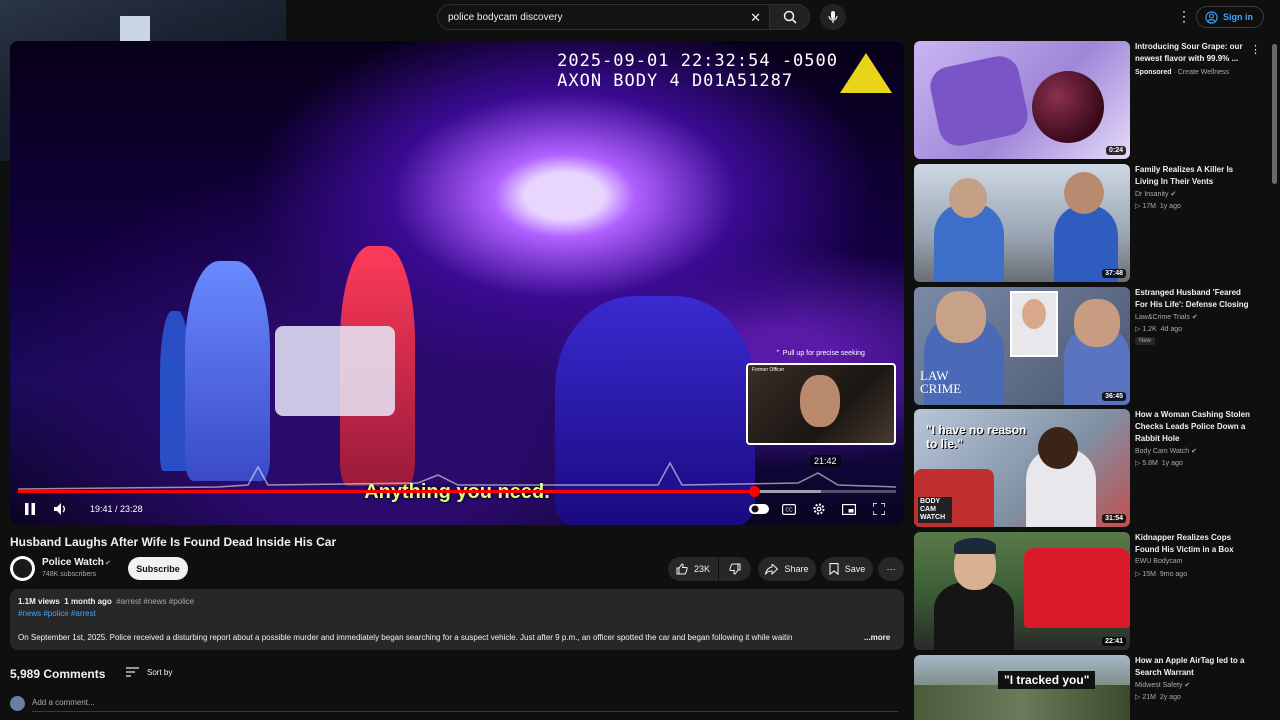  Describe the element at coordinates (976, 437) in the screenshot. I see `thumbnail-quote: "I have no reason to lie."` at that location.